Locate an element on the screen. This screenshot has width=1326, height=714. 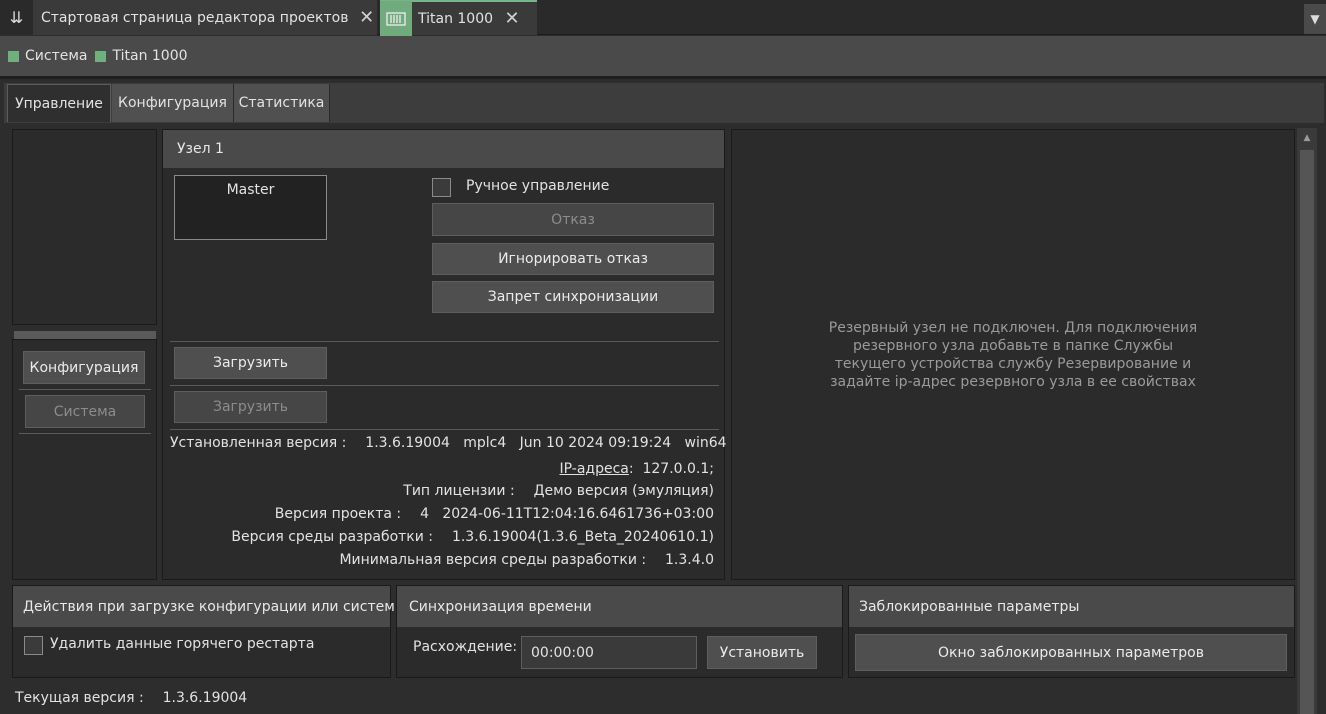
drift-value: 00:00:00 is located at coordinates (562, 652).